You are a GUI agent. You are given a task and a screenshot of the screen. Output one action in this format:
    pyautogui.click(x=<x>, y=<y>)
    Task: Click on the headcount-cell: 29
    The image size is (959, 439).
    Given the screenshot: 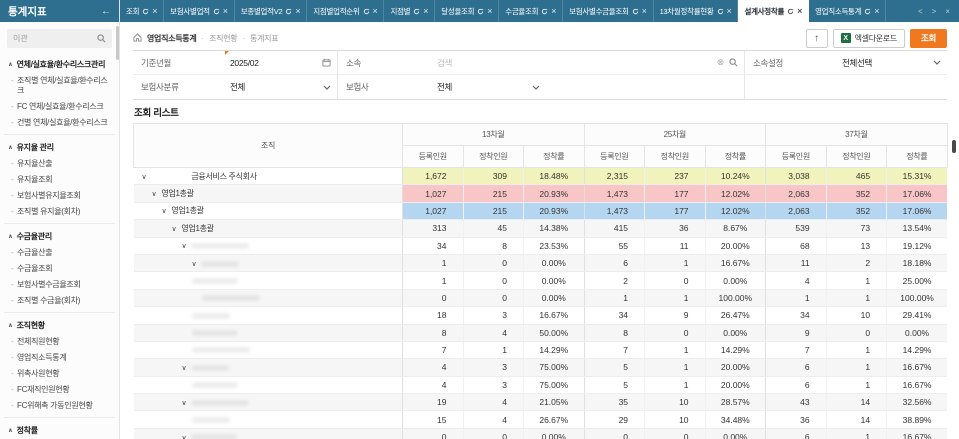 What is the action you would take?
    pyautogui.click(x=614, y=419)
    